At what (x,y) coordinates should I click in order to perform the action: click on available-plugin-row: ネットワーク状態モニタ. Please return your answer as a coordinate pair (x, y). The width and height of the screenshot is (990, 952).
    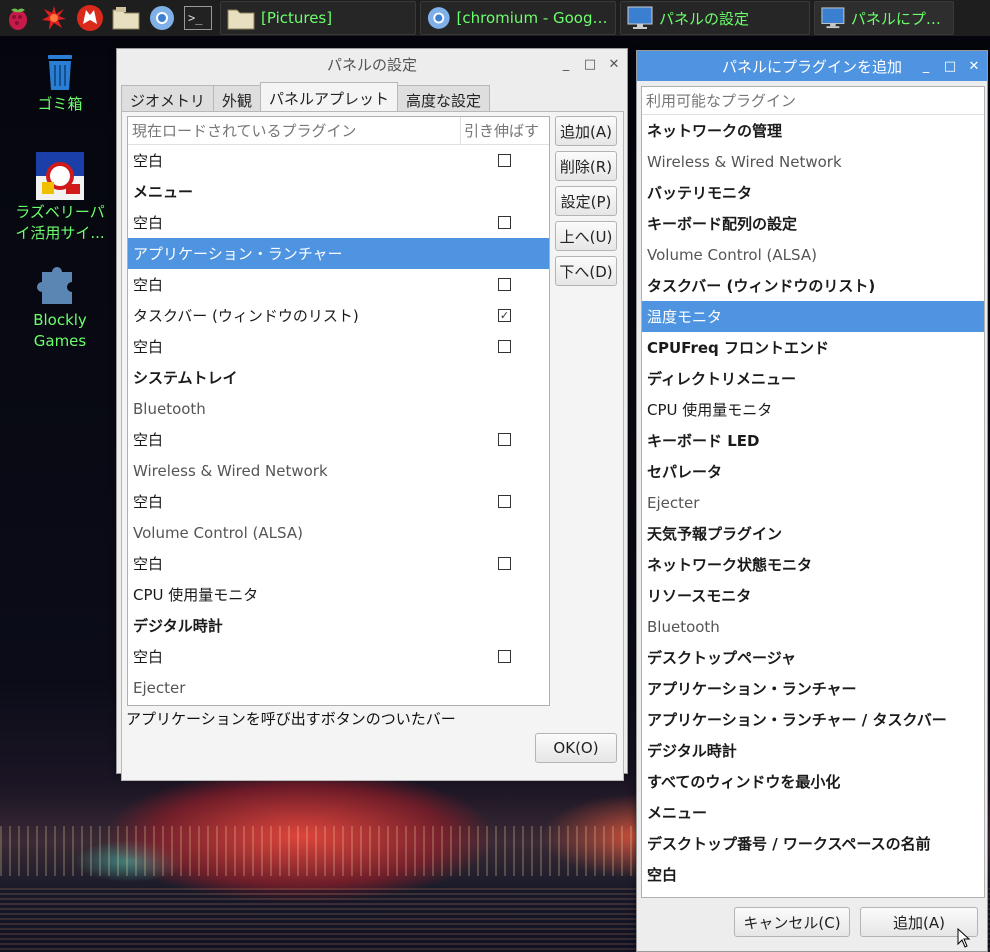
    Looking at the image, I should click on (813, 564).